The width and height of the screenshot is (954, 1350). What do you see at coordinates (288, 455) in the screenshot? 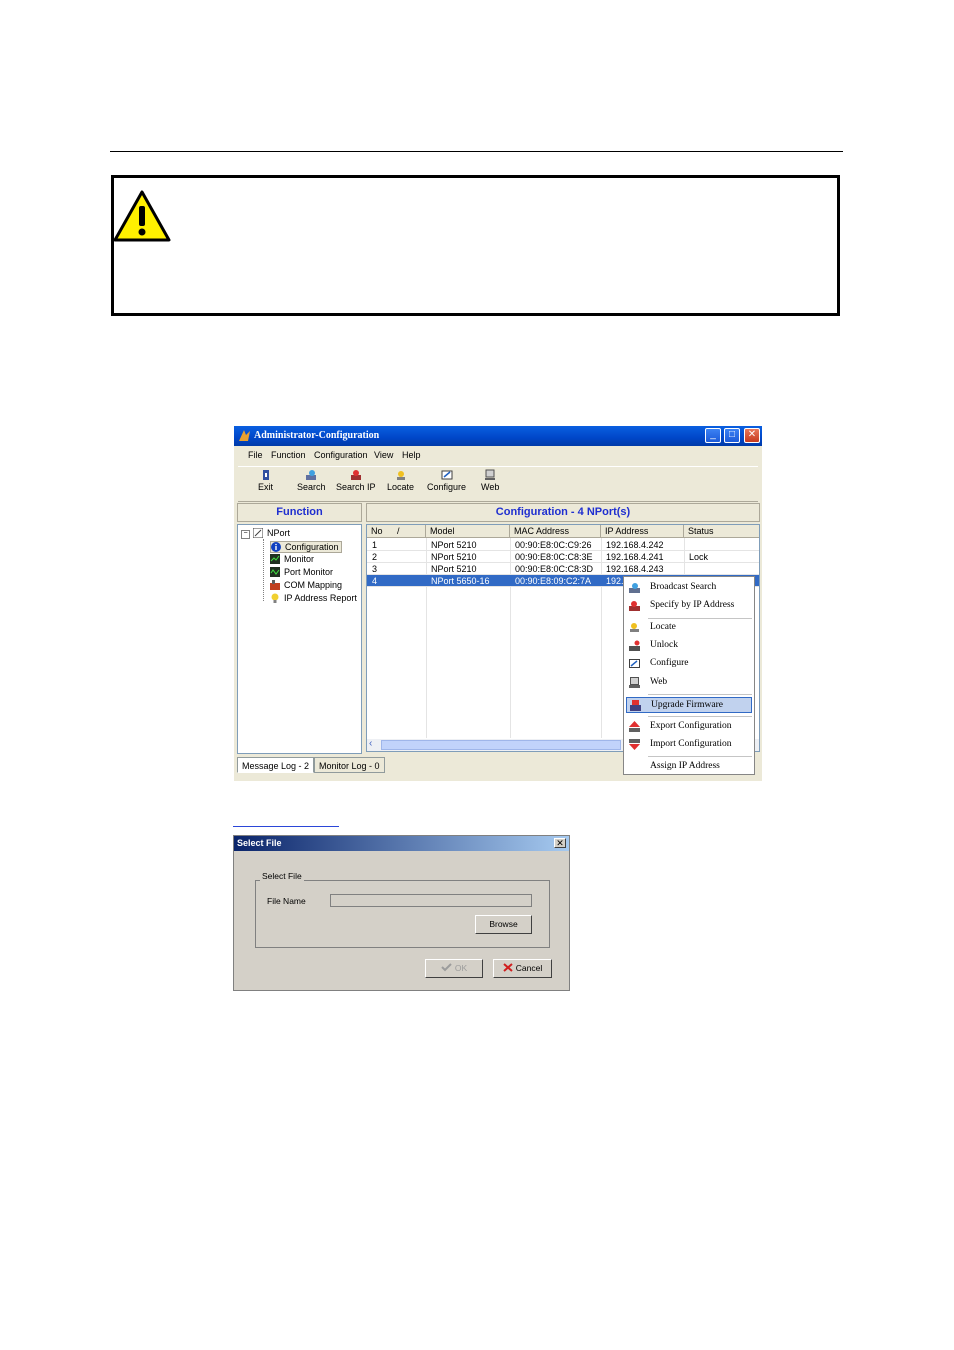
I see `menu-function: Function` at bounding box center [288, 455].